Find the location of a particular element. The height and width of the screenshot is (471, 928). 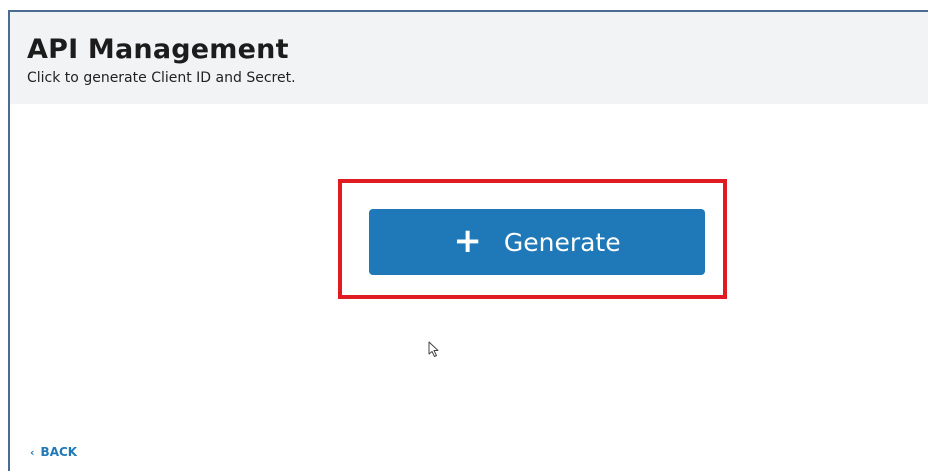

plus-icon: + is located at coordinates (467, 240).